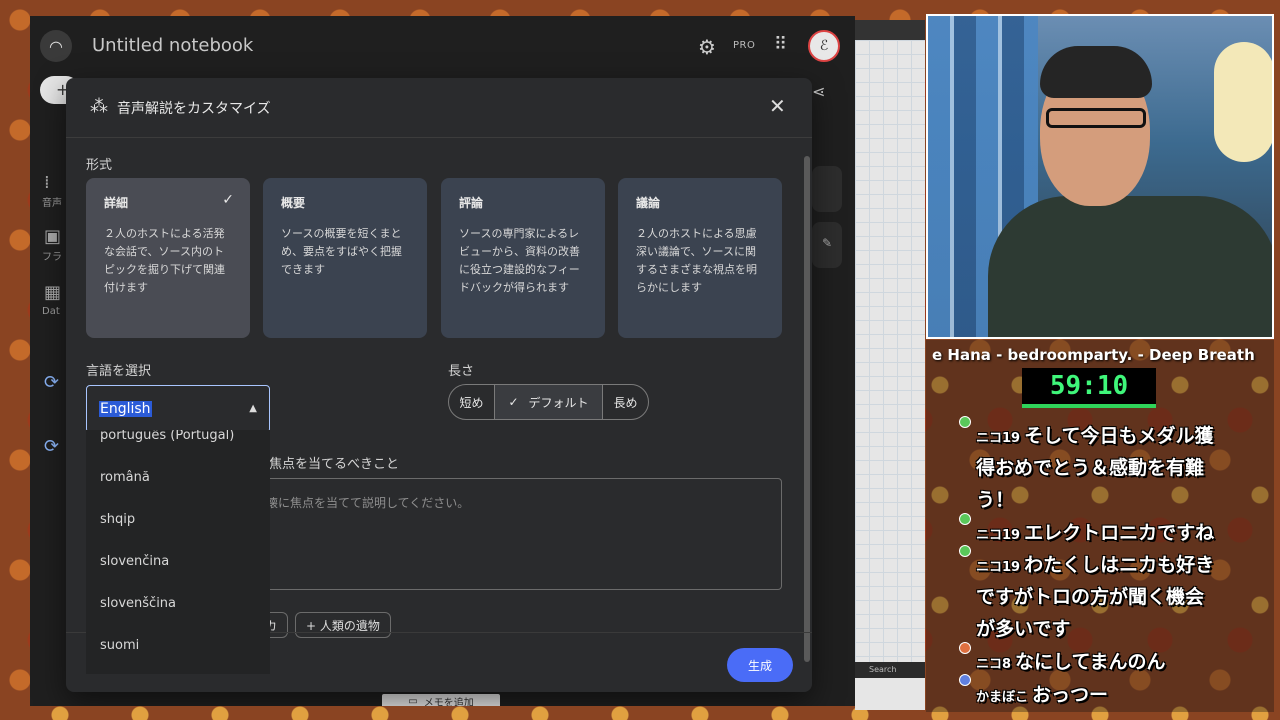  I want to click on length-long-button: 長め, so click(625, 402).